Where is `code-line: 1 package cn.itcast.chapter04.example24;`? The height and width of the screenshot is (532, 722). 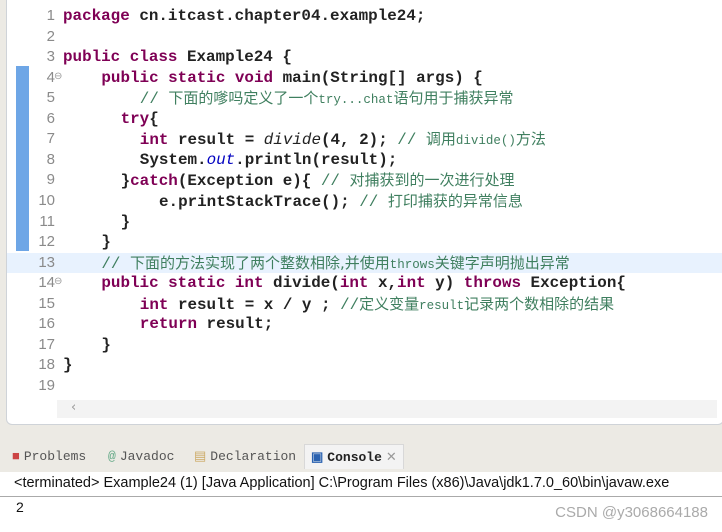
code-line: 1 package cn.itcast.chapter04.example24; is located at coordinates (364, 16).